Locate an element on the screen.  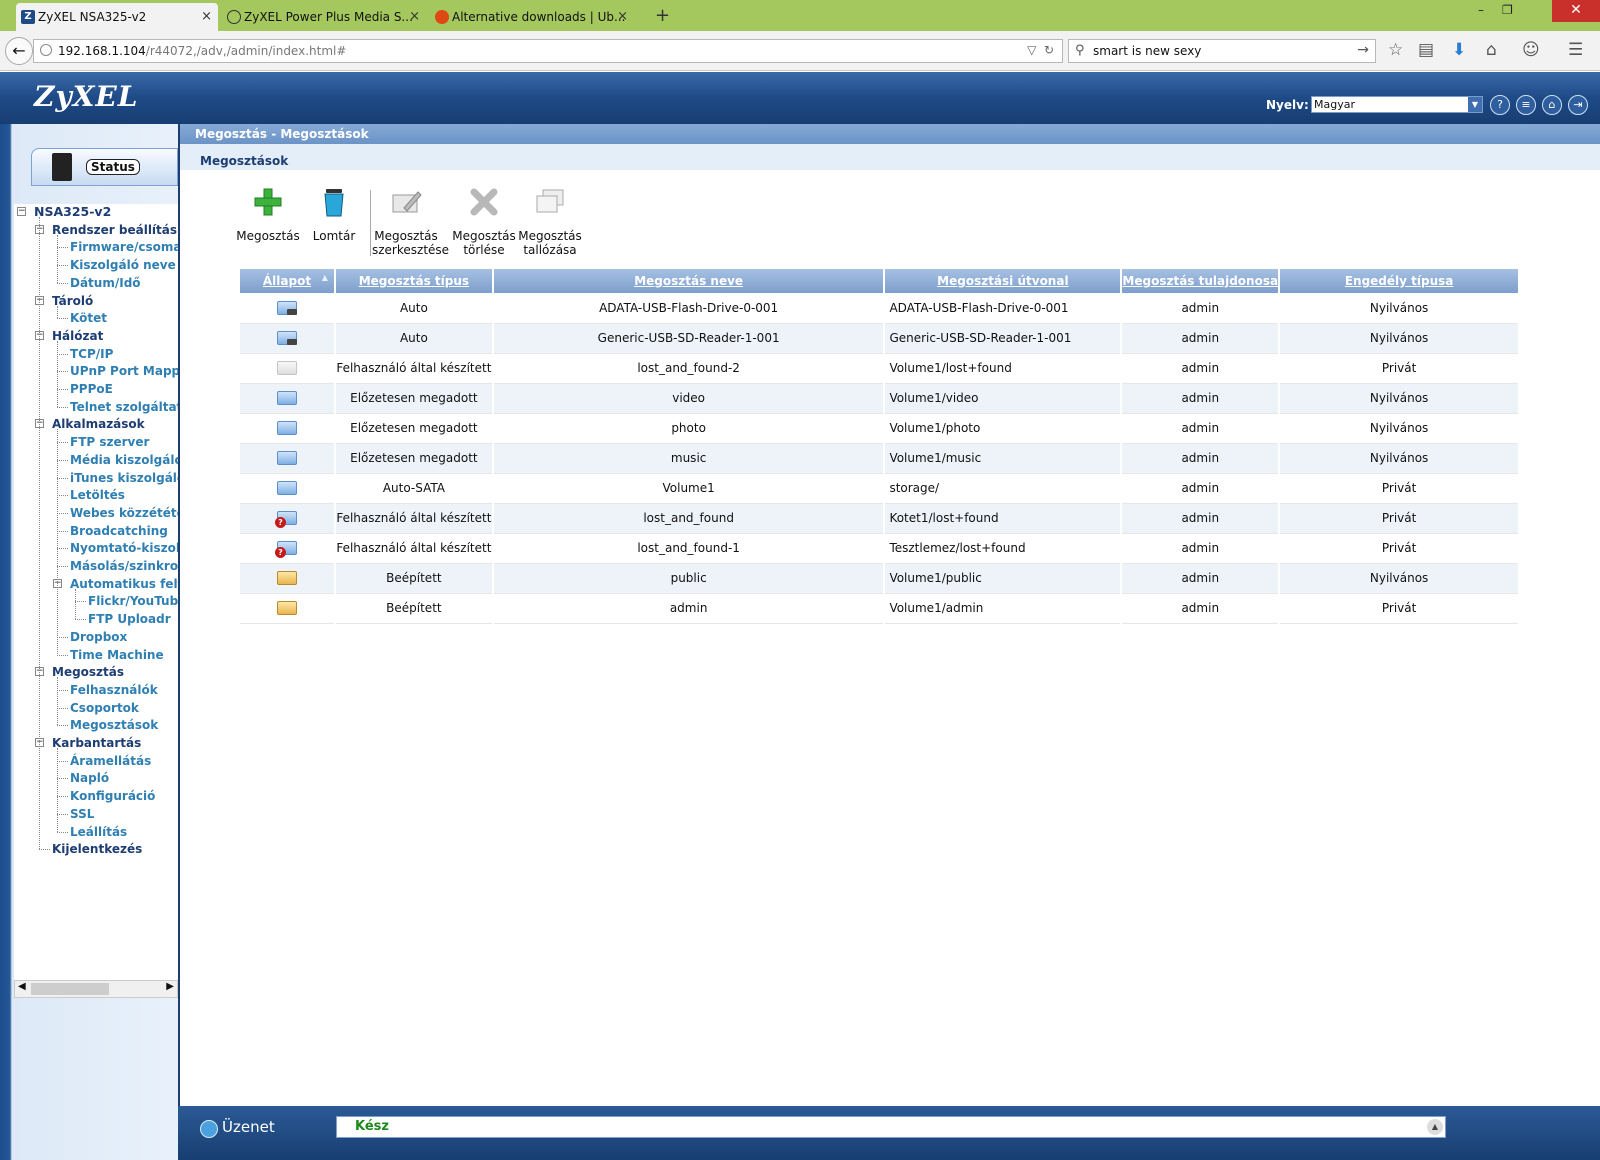
column-header-share-type: Megosztás típus is located at coordinates (414, 281).